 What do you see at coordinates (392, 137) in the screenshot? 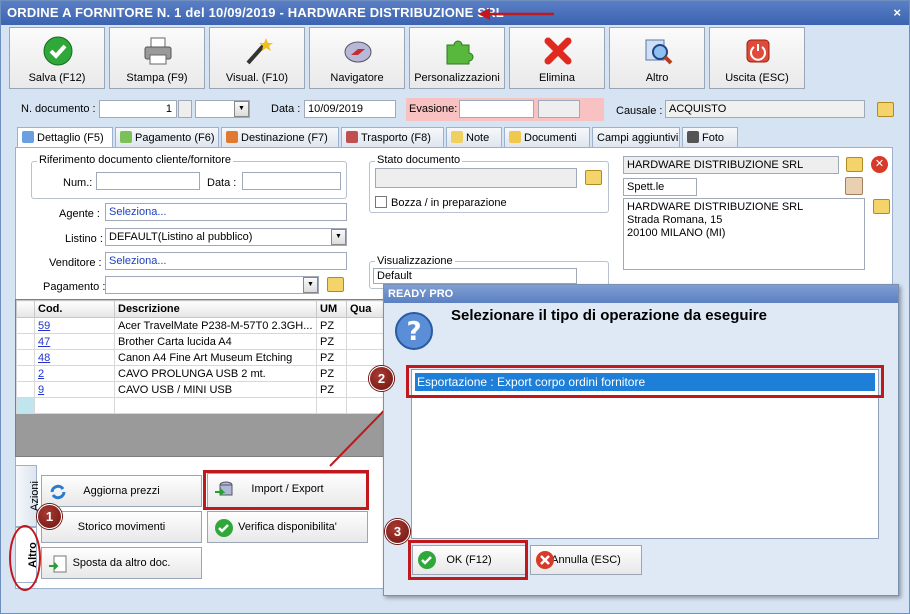
I see `tab-trasporto: Trasporto (F8)` at bounding box center [392, 137].